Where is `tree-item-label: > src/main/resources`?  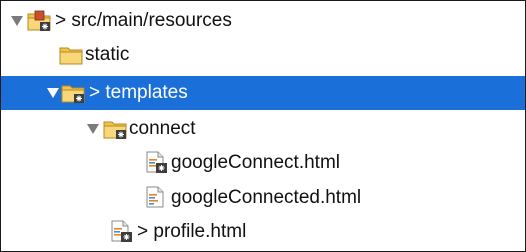 tree-item-label: > src/main/resources is located at coordinates (143, 20).